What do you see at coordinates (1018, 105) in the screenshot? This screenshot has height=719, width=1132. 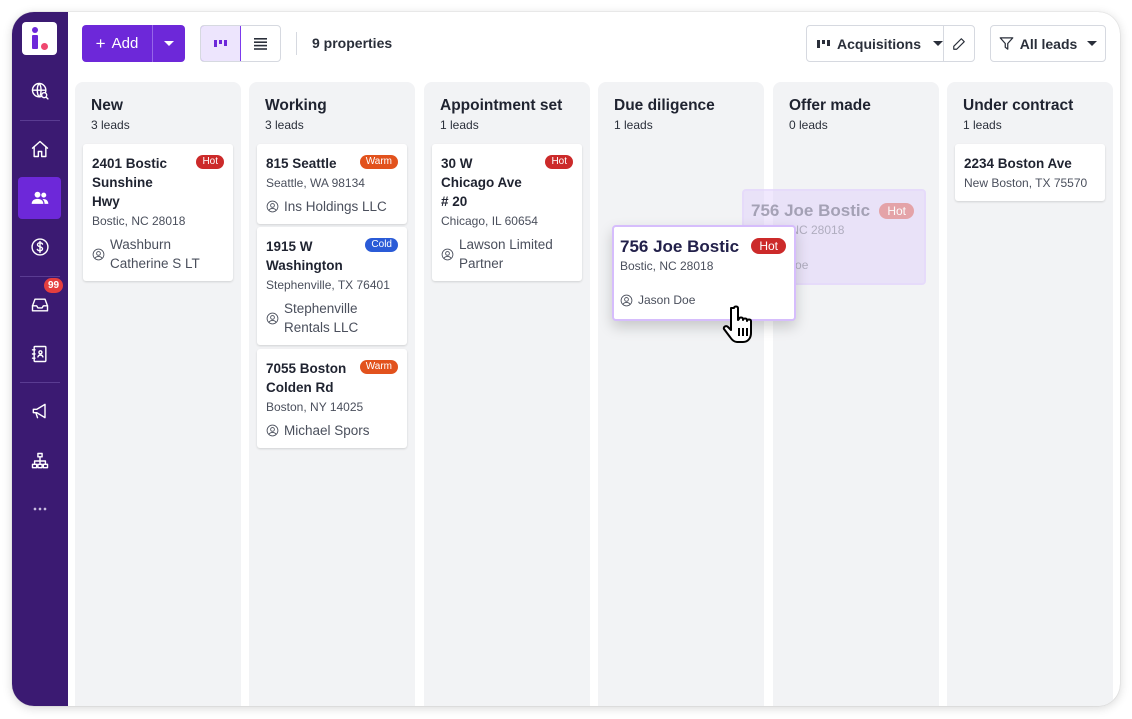 I see `column-title: Under contract` at bounding box center [1018, 105].